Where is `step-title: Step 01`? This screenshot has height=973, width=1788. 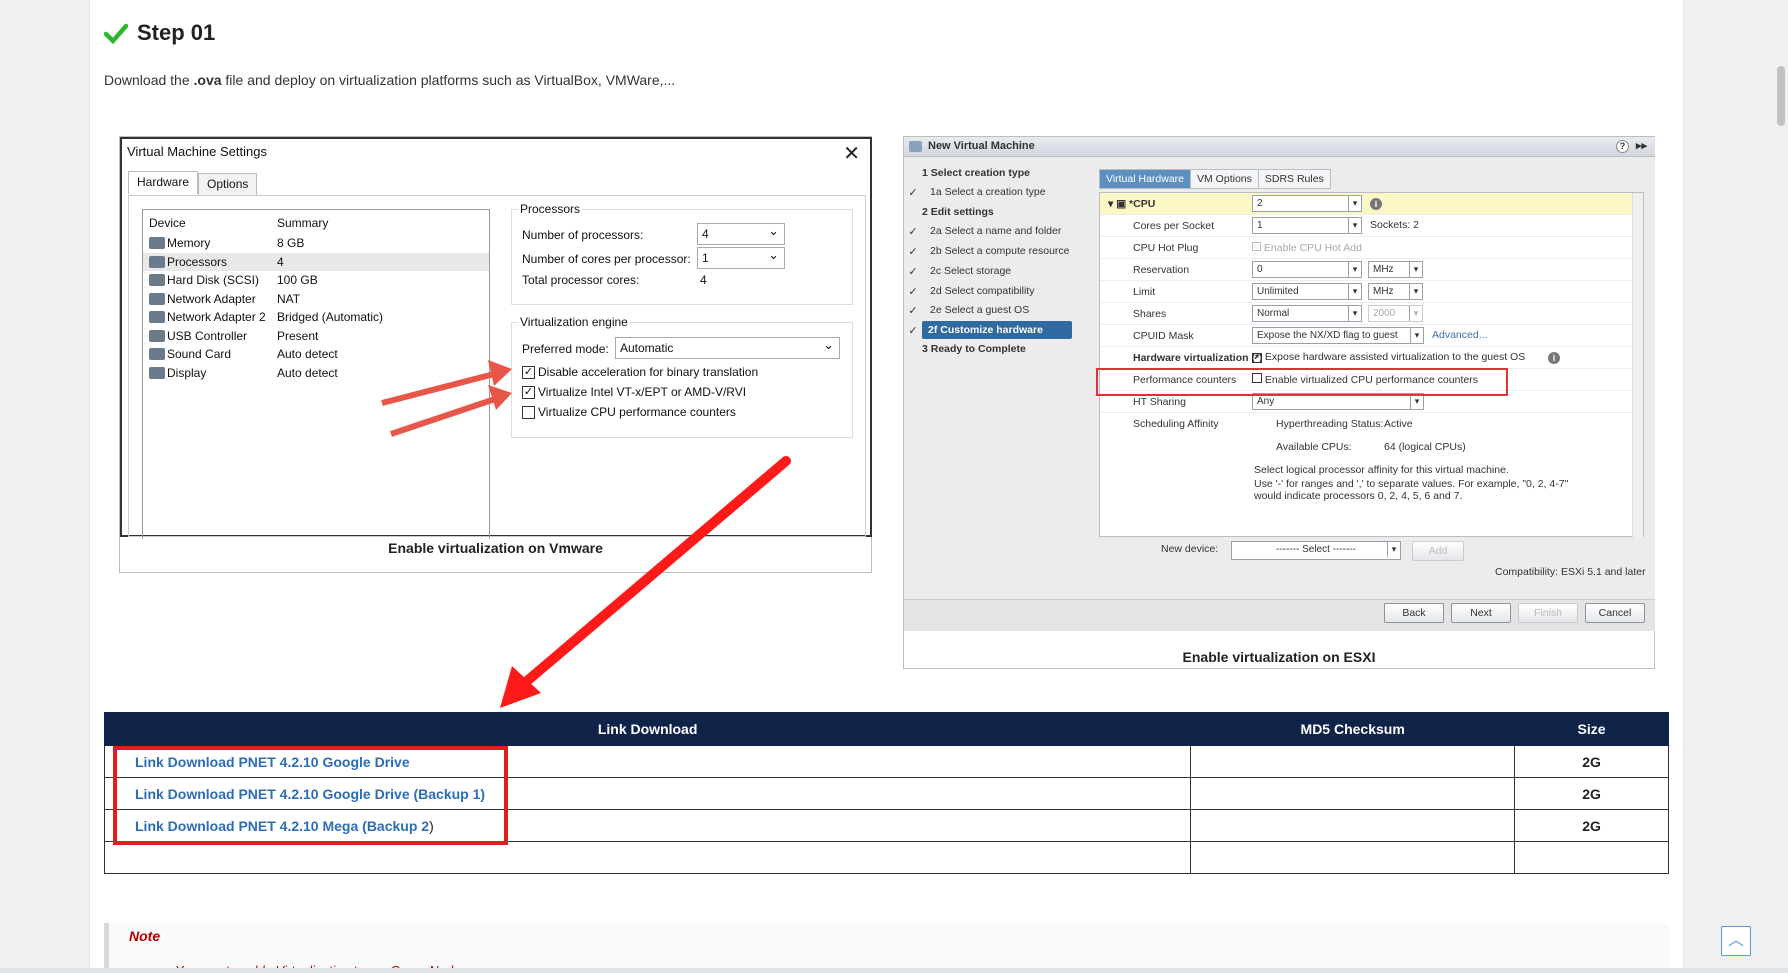 step-title: Step 01 is located at coordinates (176, 32).